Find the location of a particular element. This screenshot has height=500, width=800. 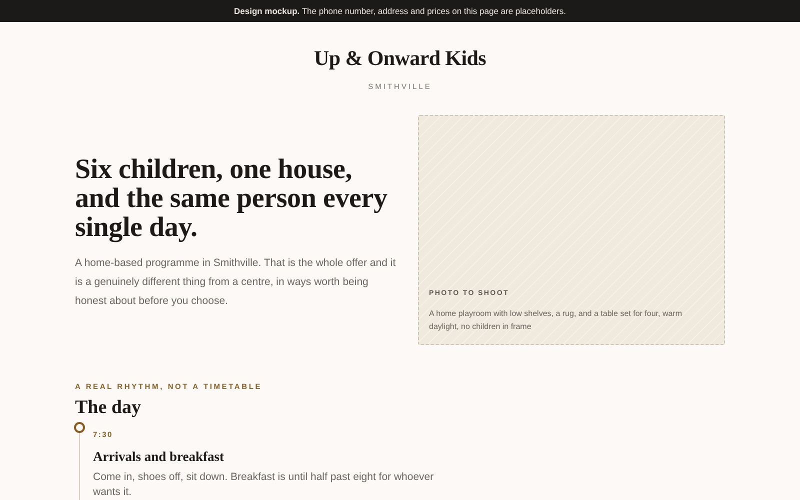

event-title: Arrivals and breakfast is located at coordinates (158, 457).